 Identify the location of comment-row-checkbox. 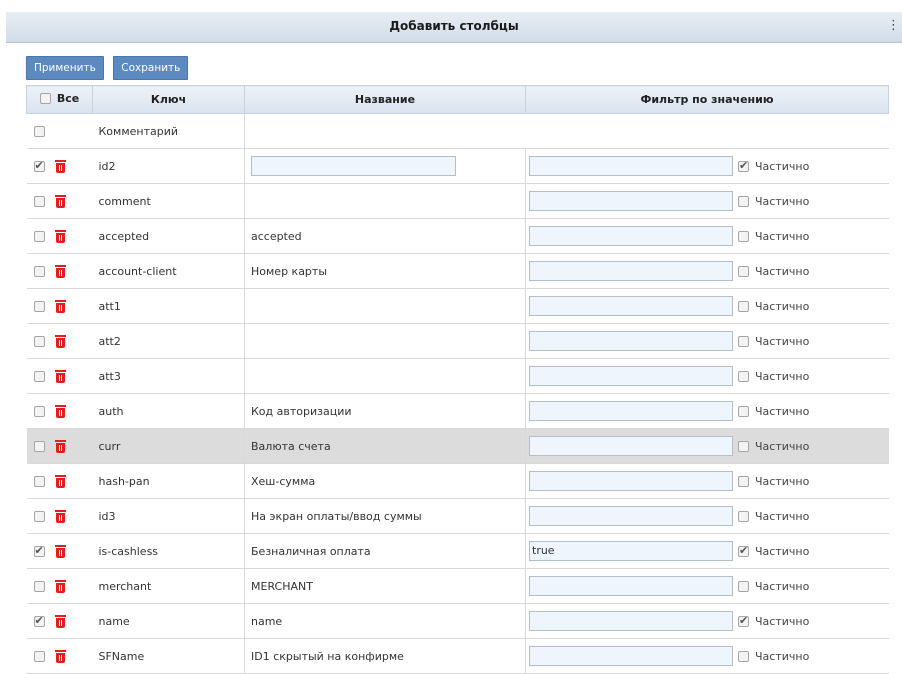
(39, 131).